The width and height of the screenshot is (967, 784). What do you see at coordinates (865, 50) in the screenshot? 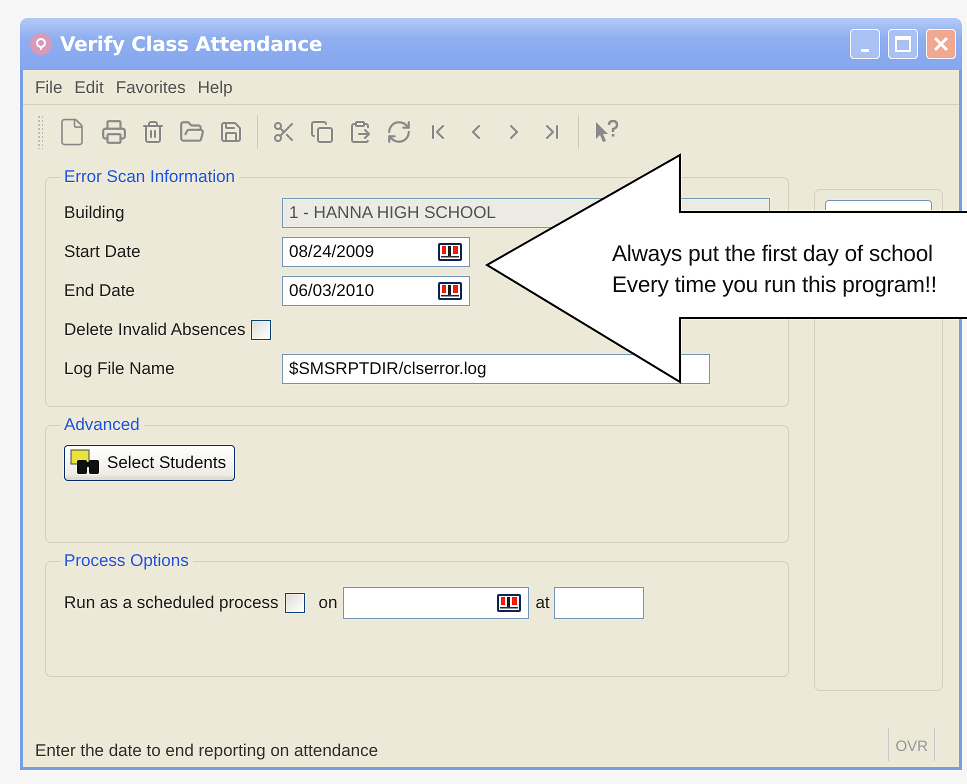
I see `minimize-icon` at bounding box center [865, 50].